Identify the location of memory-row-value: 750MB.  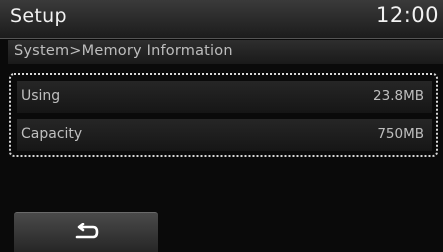
(400, 134).